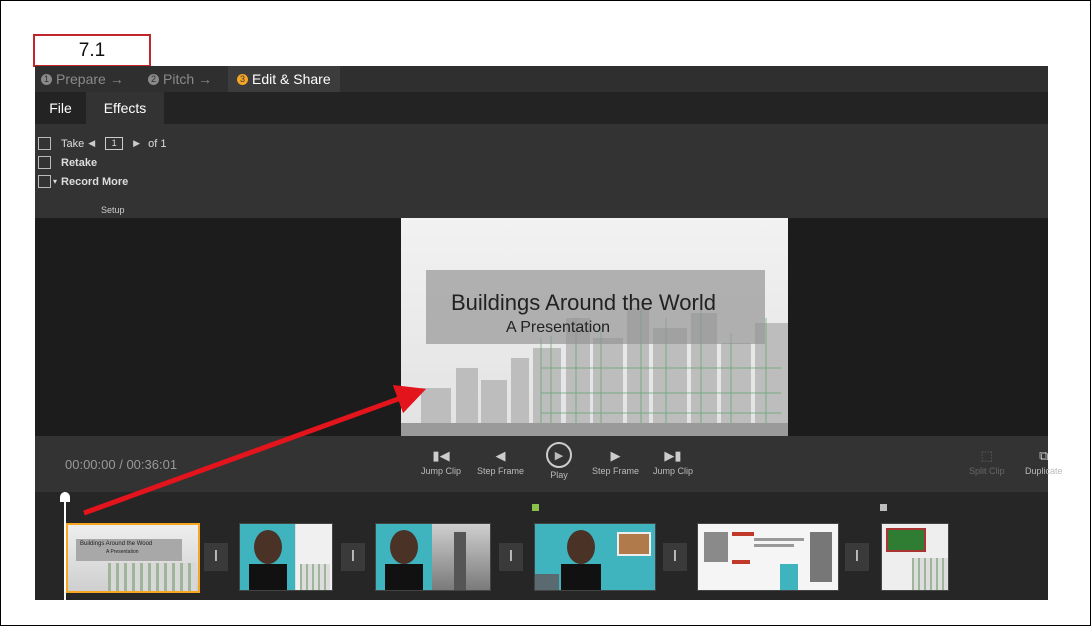 The image size is (1091, 626). I want to click on next-take-icon: ▶, so click(136, 143).